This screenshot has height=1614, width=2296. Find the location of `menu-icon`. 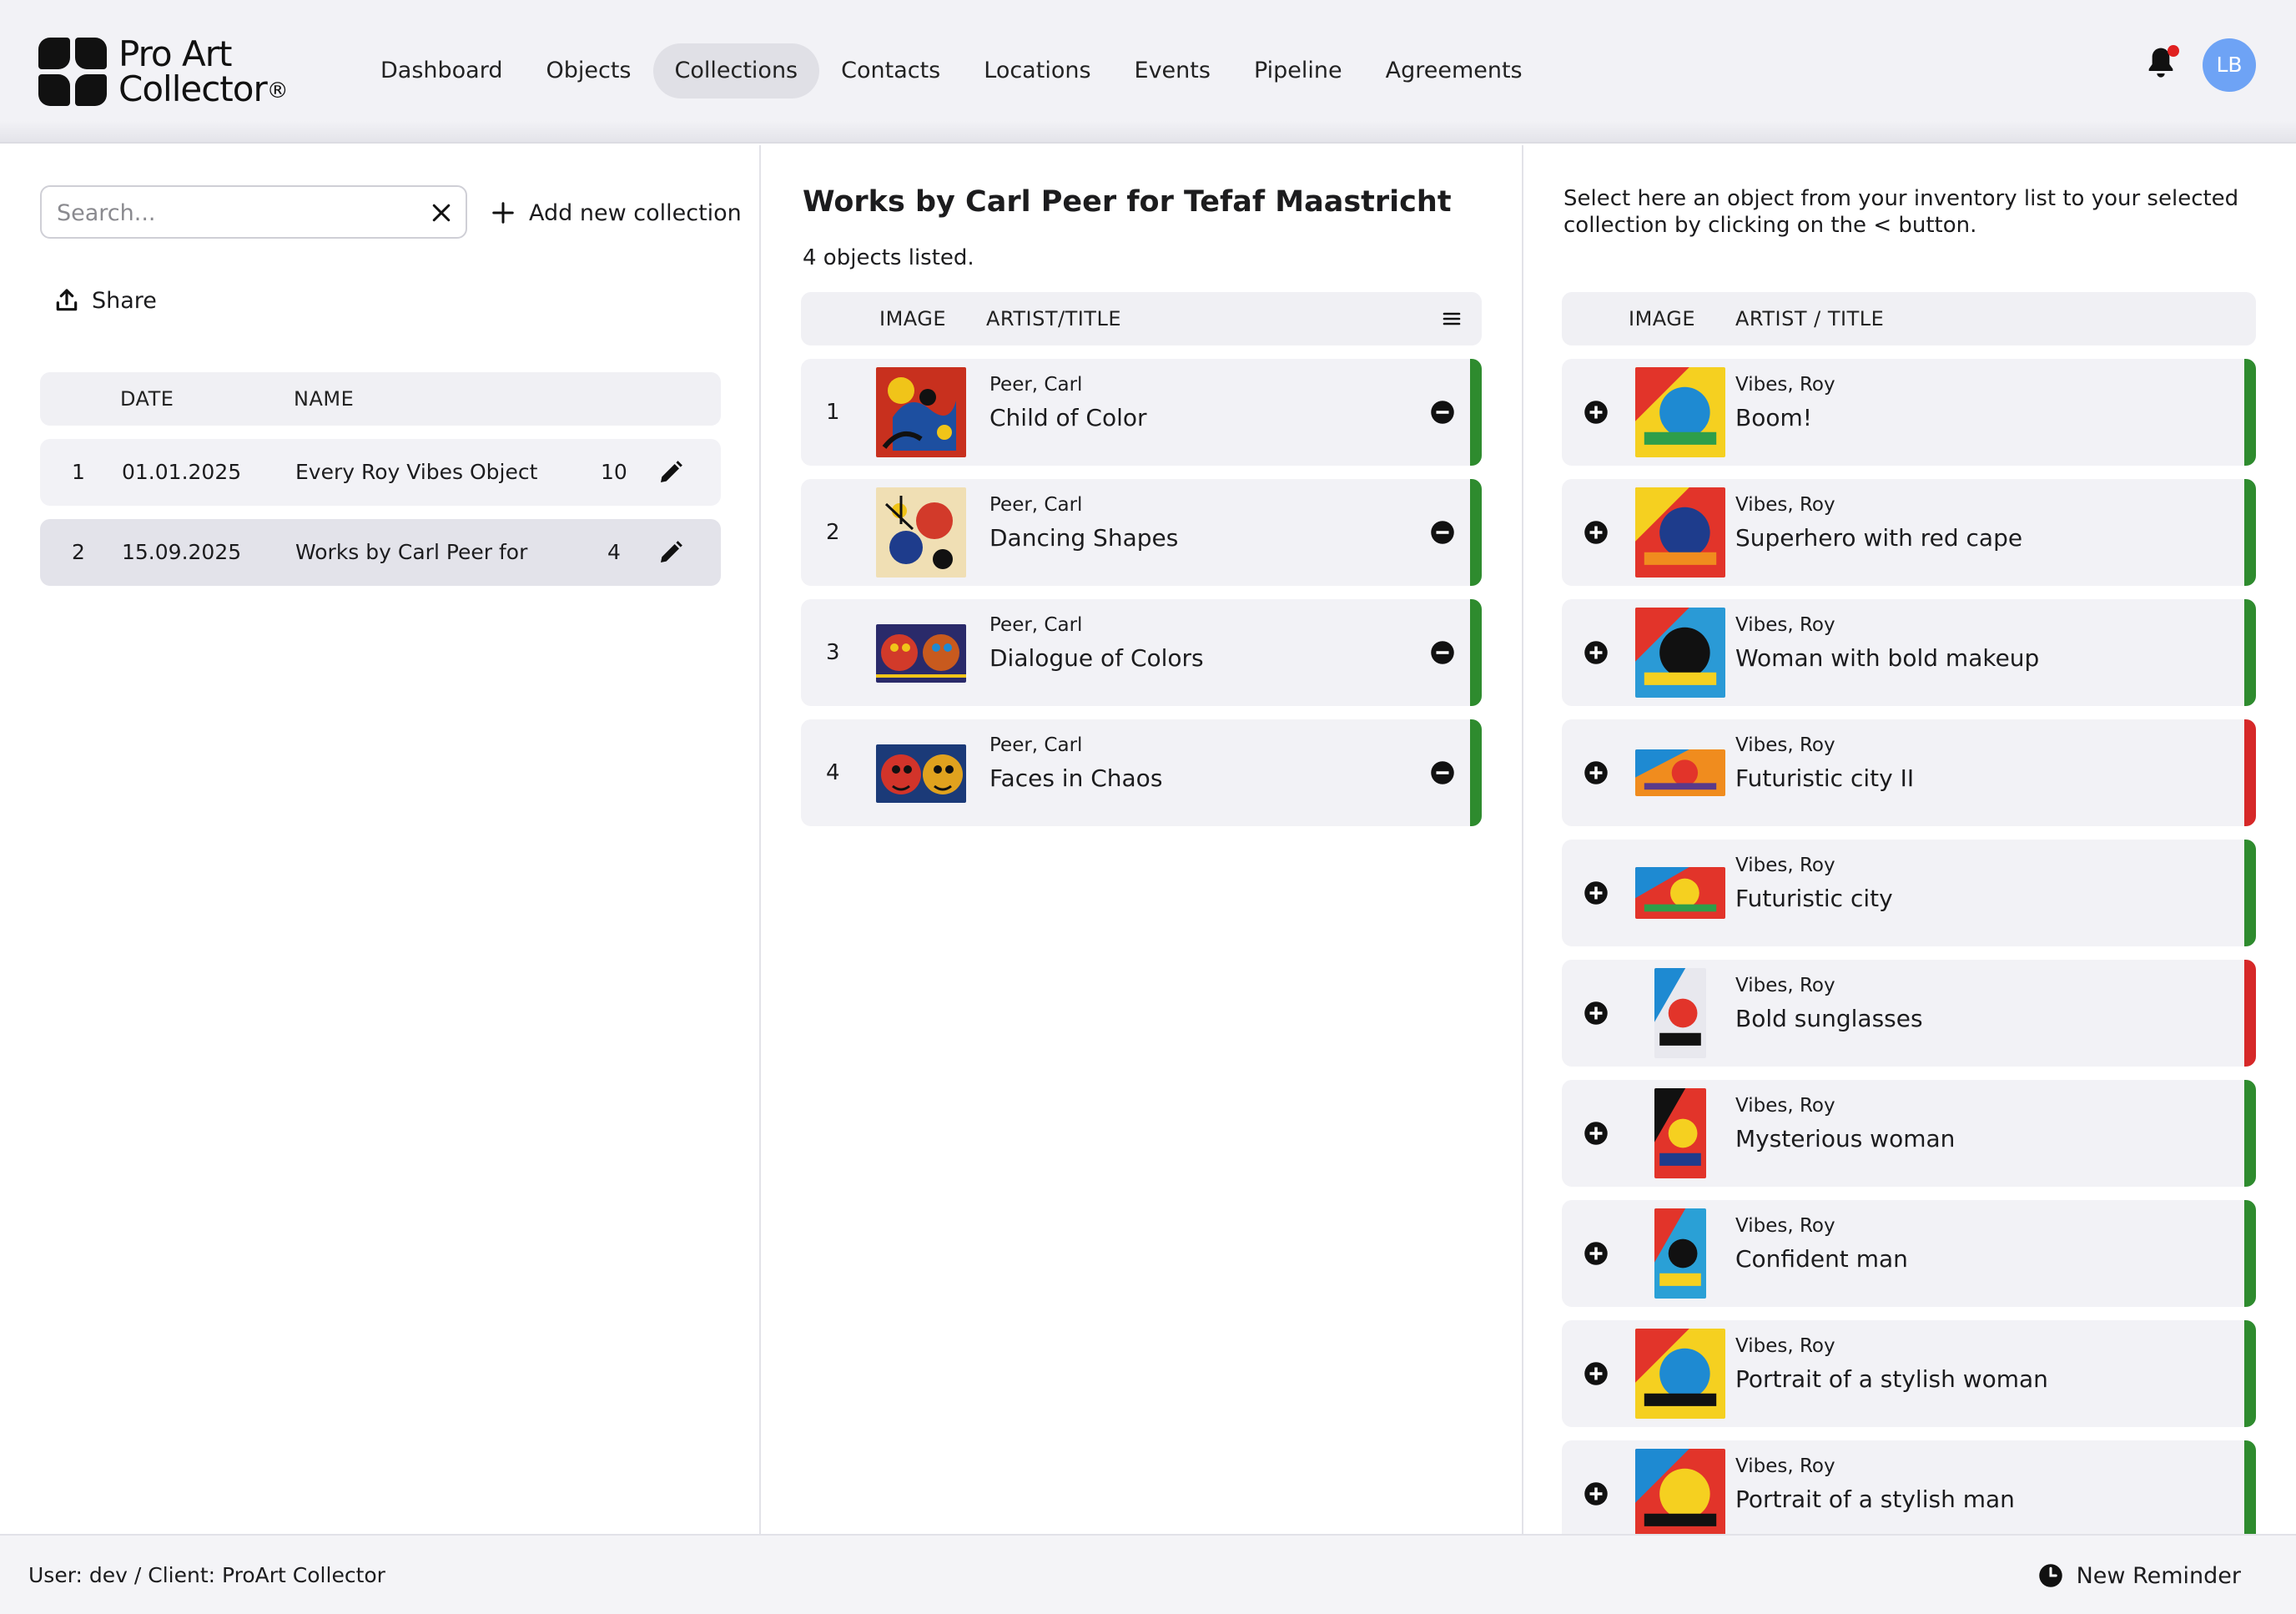

menu-icon is located at coordinates (1452, 319).